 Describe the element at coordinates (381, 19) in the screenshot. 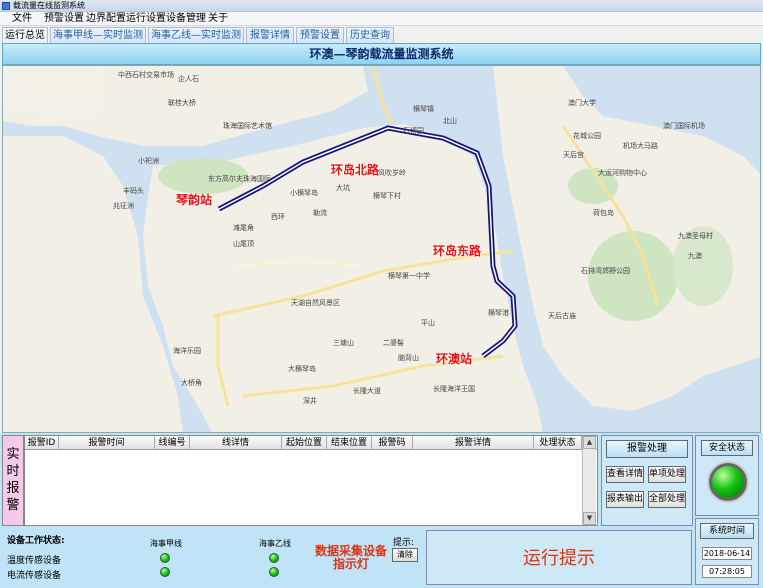

I see `menu-bar: 文件 预警设置 边界配置 运行设置 设备管理 关于` at that location.